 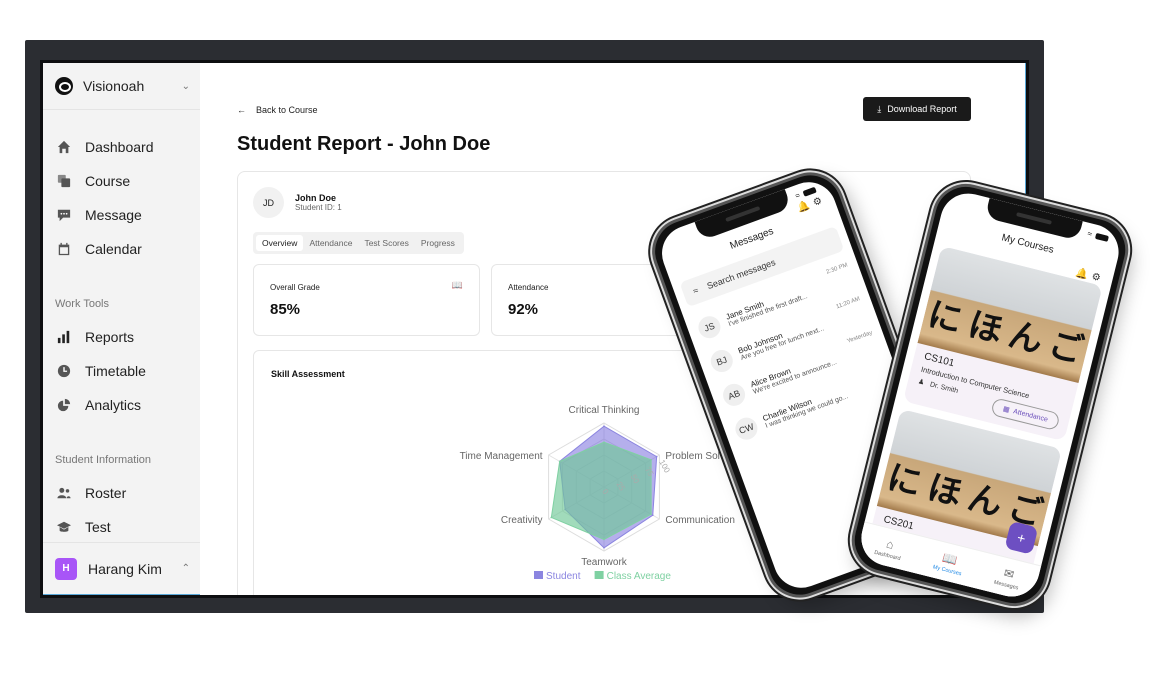 I want to click on message-time: 11:20 AM, so click(x=848, y=303).